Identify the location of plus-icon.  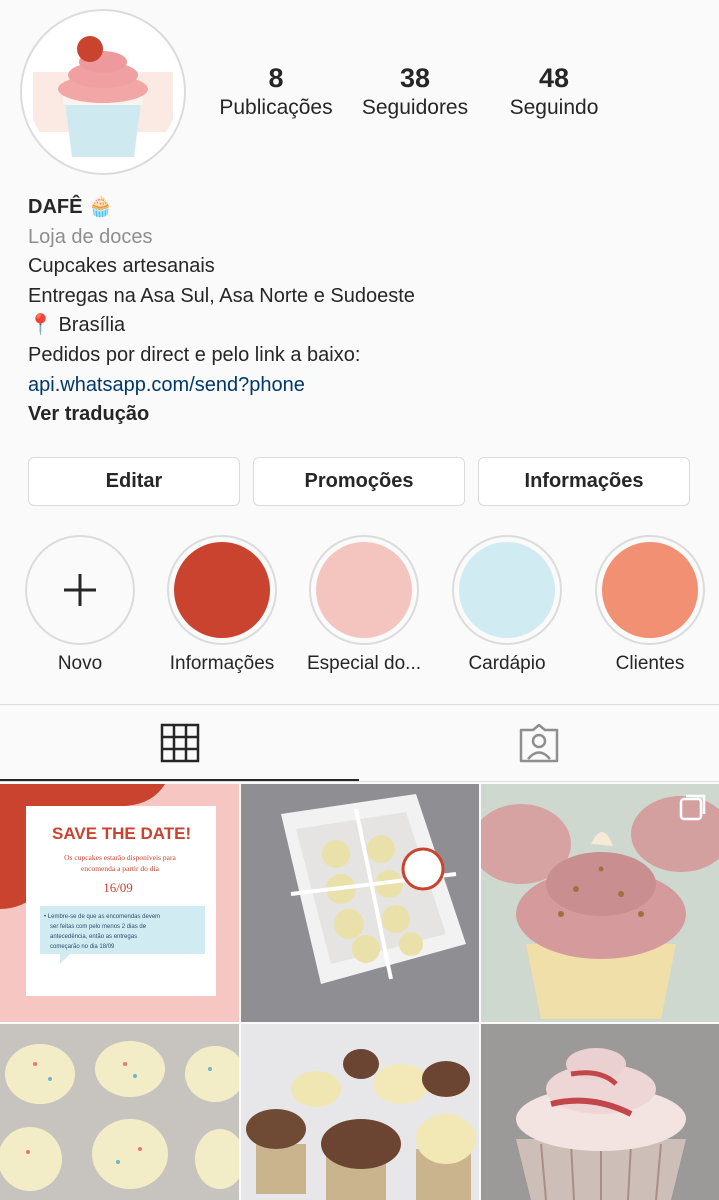
(80, 590).